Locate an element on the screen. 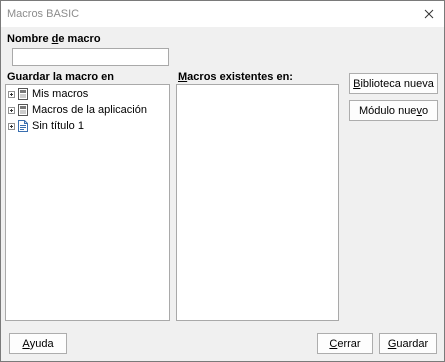 Image resolution: width=445 pixels, height=362 pixels. close-window-button is located at coordinates (429, 14).